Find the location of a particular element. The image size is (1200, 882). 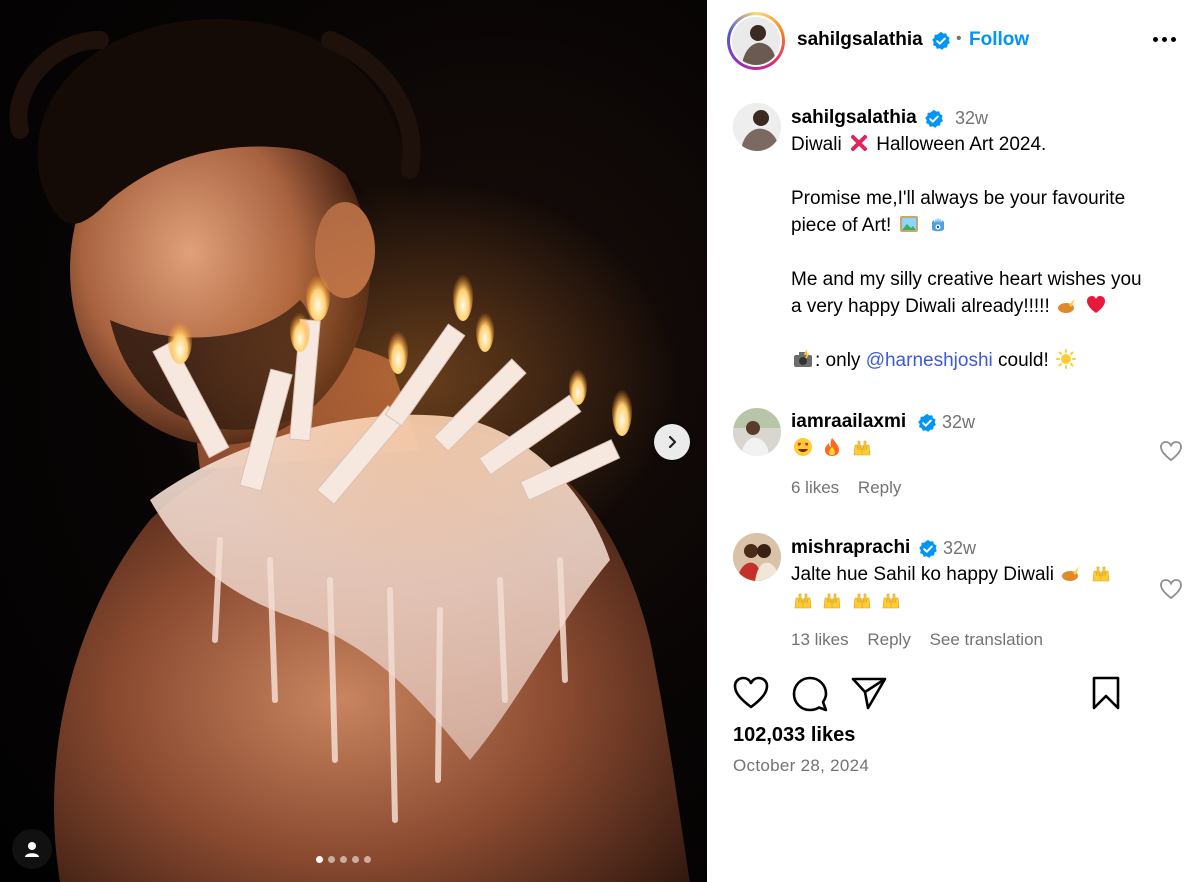

hamsa-icon is located at coordinates (937, 224).